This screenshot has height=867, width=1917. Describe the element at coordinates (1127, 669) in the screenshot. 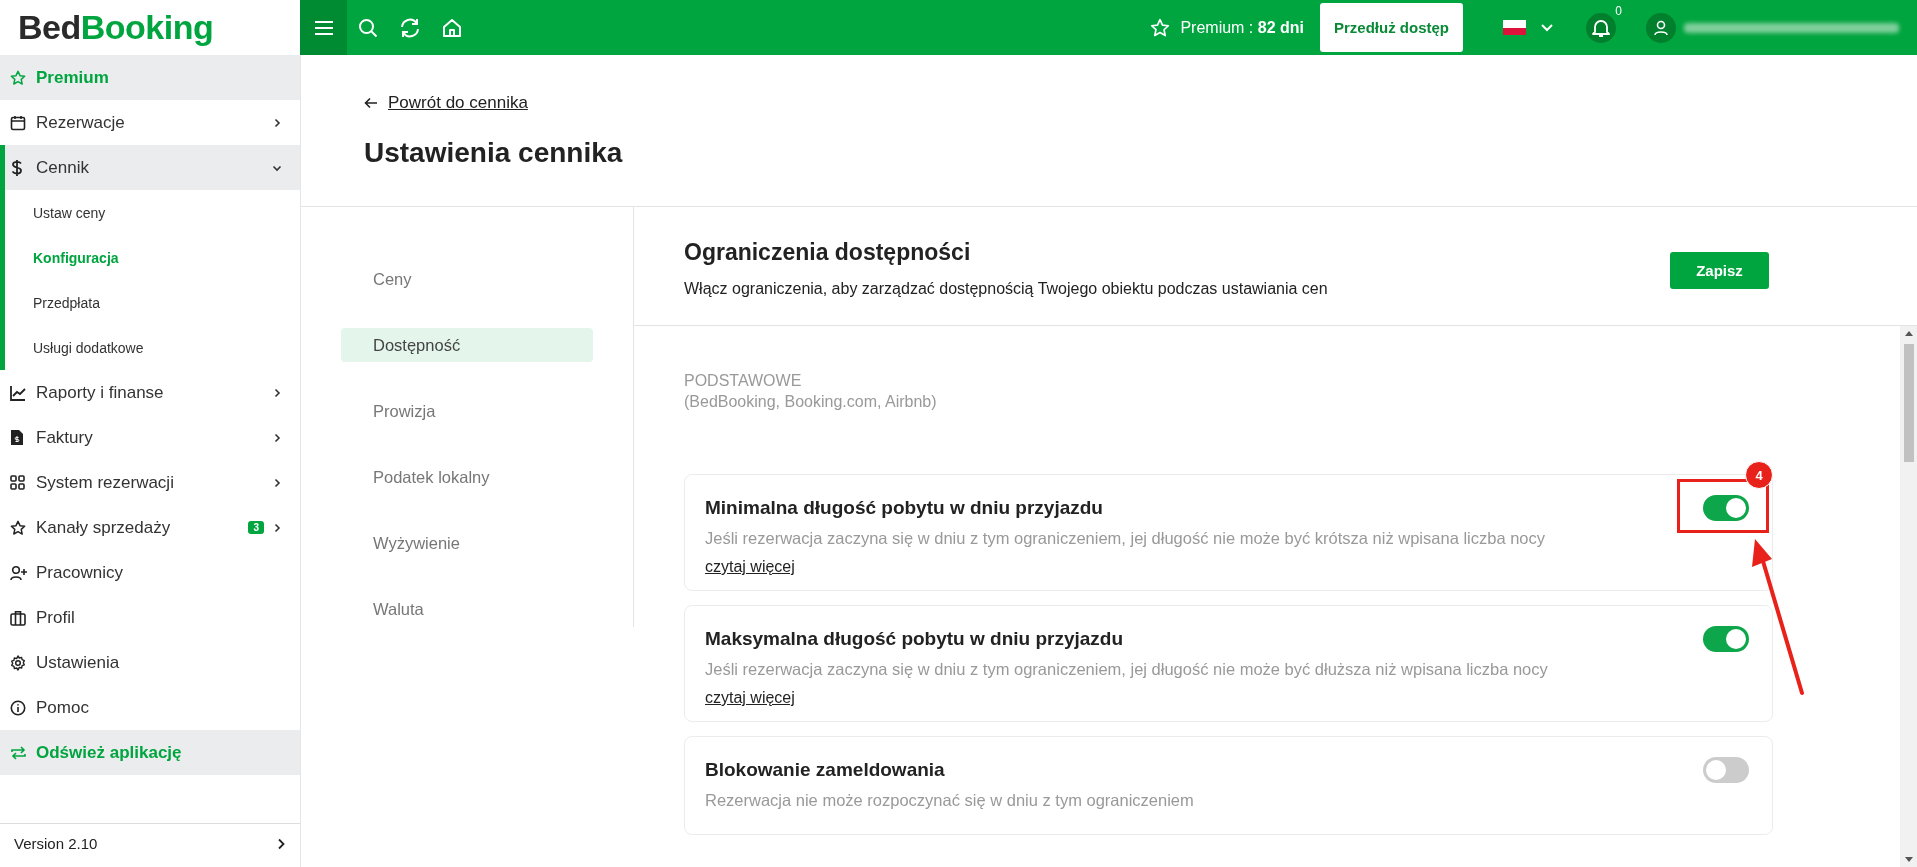

I see `restriction-description: Jeśli rezerwacja zaczyna się w dniu z tym ograniczeniem, jej długość nie może być dłuższa niż wpisana liczba nocy` at that location.